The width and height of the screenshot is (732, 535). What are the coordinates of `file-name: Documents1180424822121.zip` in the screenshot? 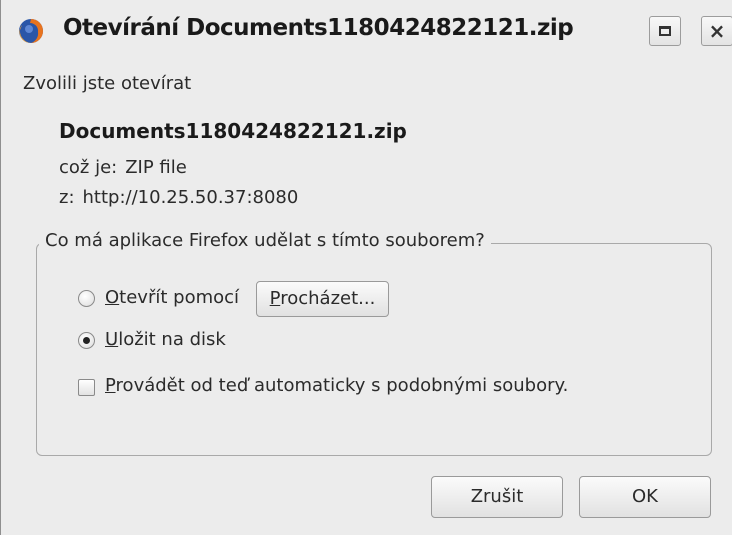 It's located at (233, 131).